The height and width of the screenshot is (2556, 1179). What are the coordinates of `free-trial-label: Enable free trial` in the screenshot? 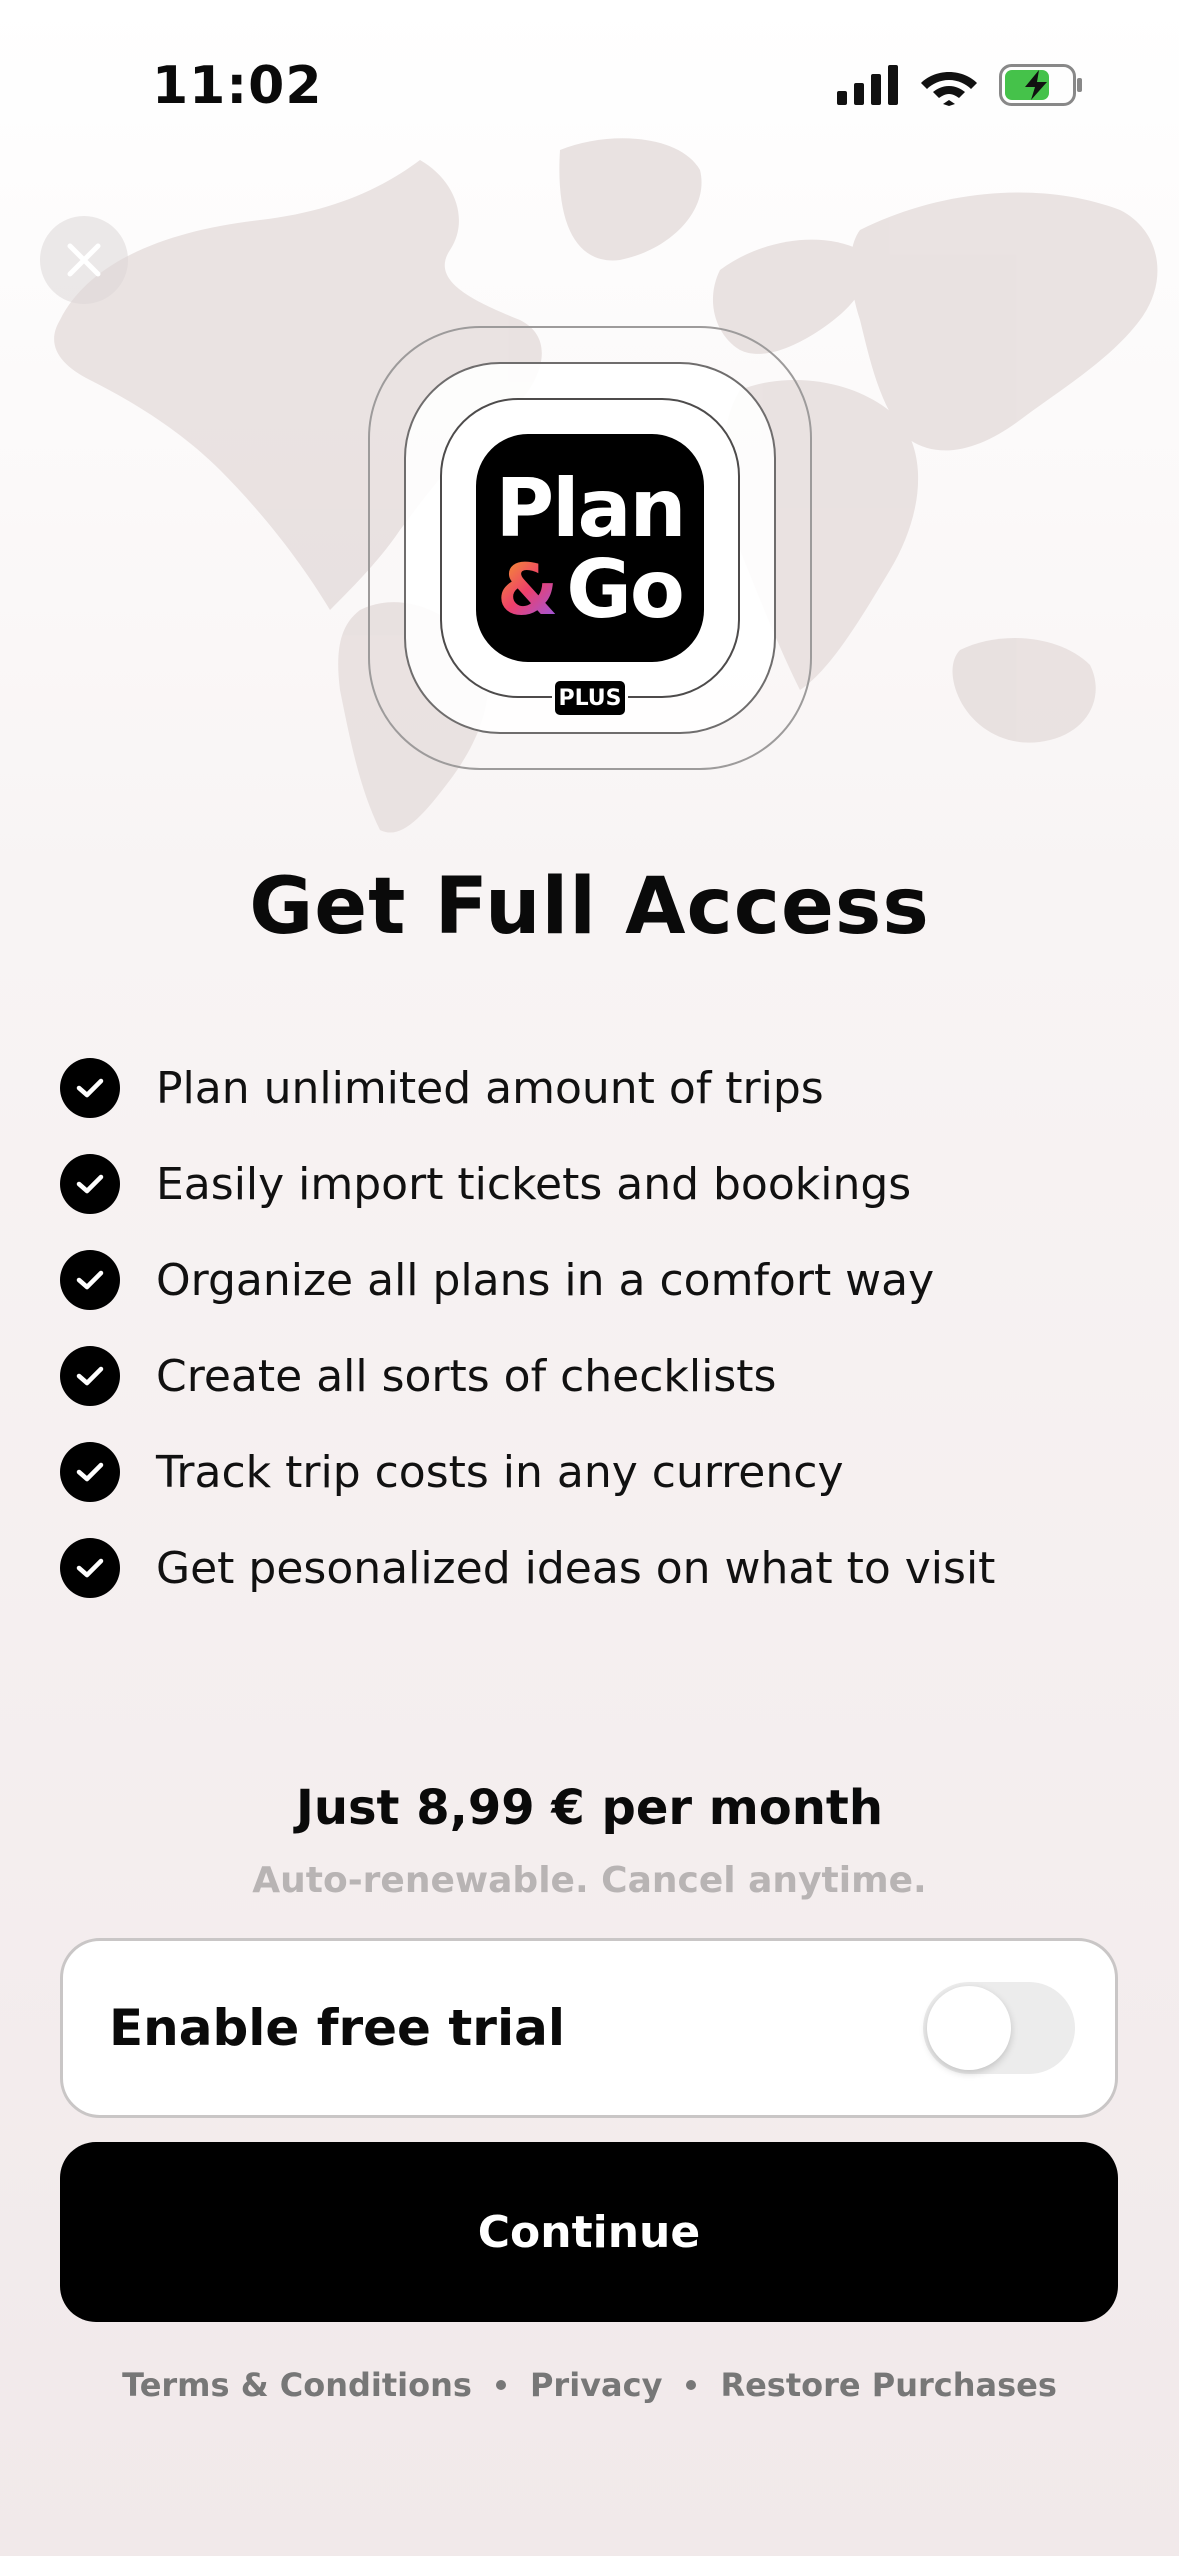 It's located at (337, 2028).